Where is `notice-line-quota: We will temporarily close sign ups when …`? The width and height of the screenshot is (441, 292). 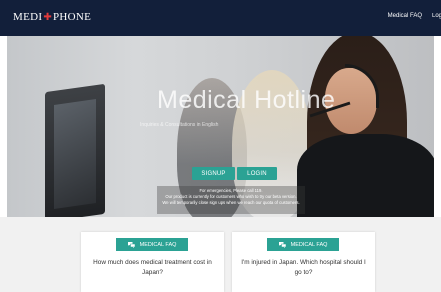 notice-line-quota: We will temporarily close sign ups when … is located at coordinates (231, 202).